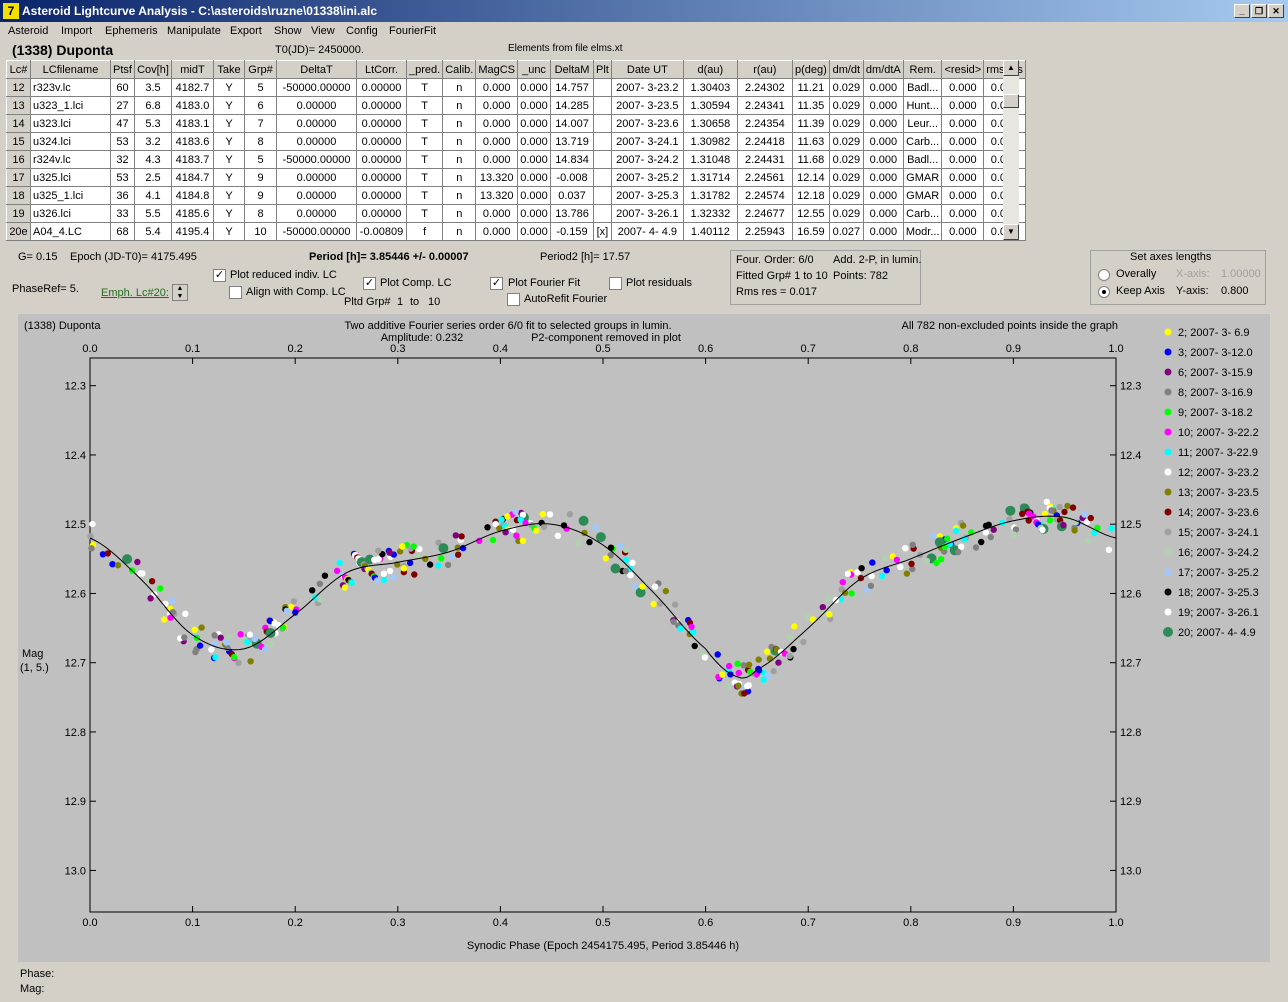 Image resolution: width=1288 pixels, height=1002 pixels. Describe the element at coordinates (246, 31) in the screenshot. I see `menu-export: Export` at that location.